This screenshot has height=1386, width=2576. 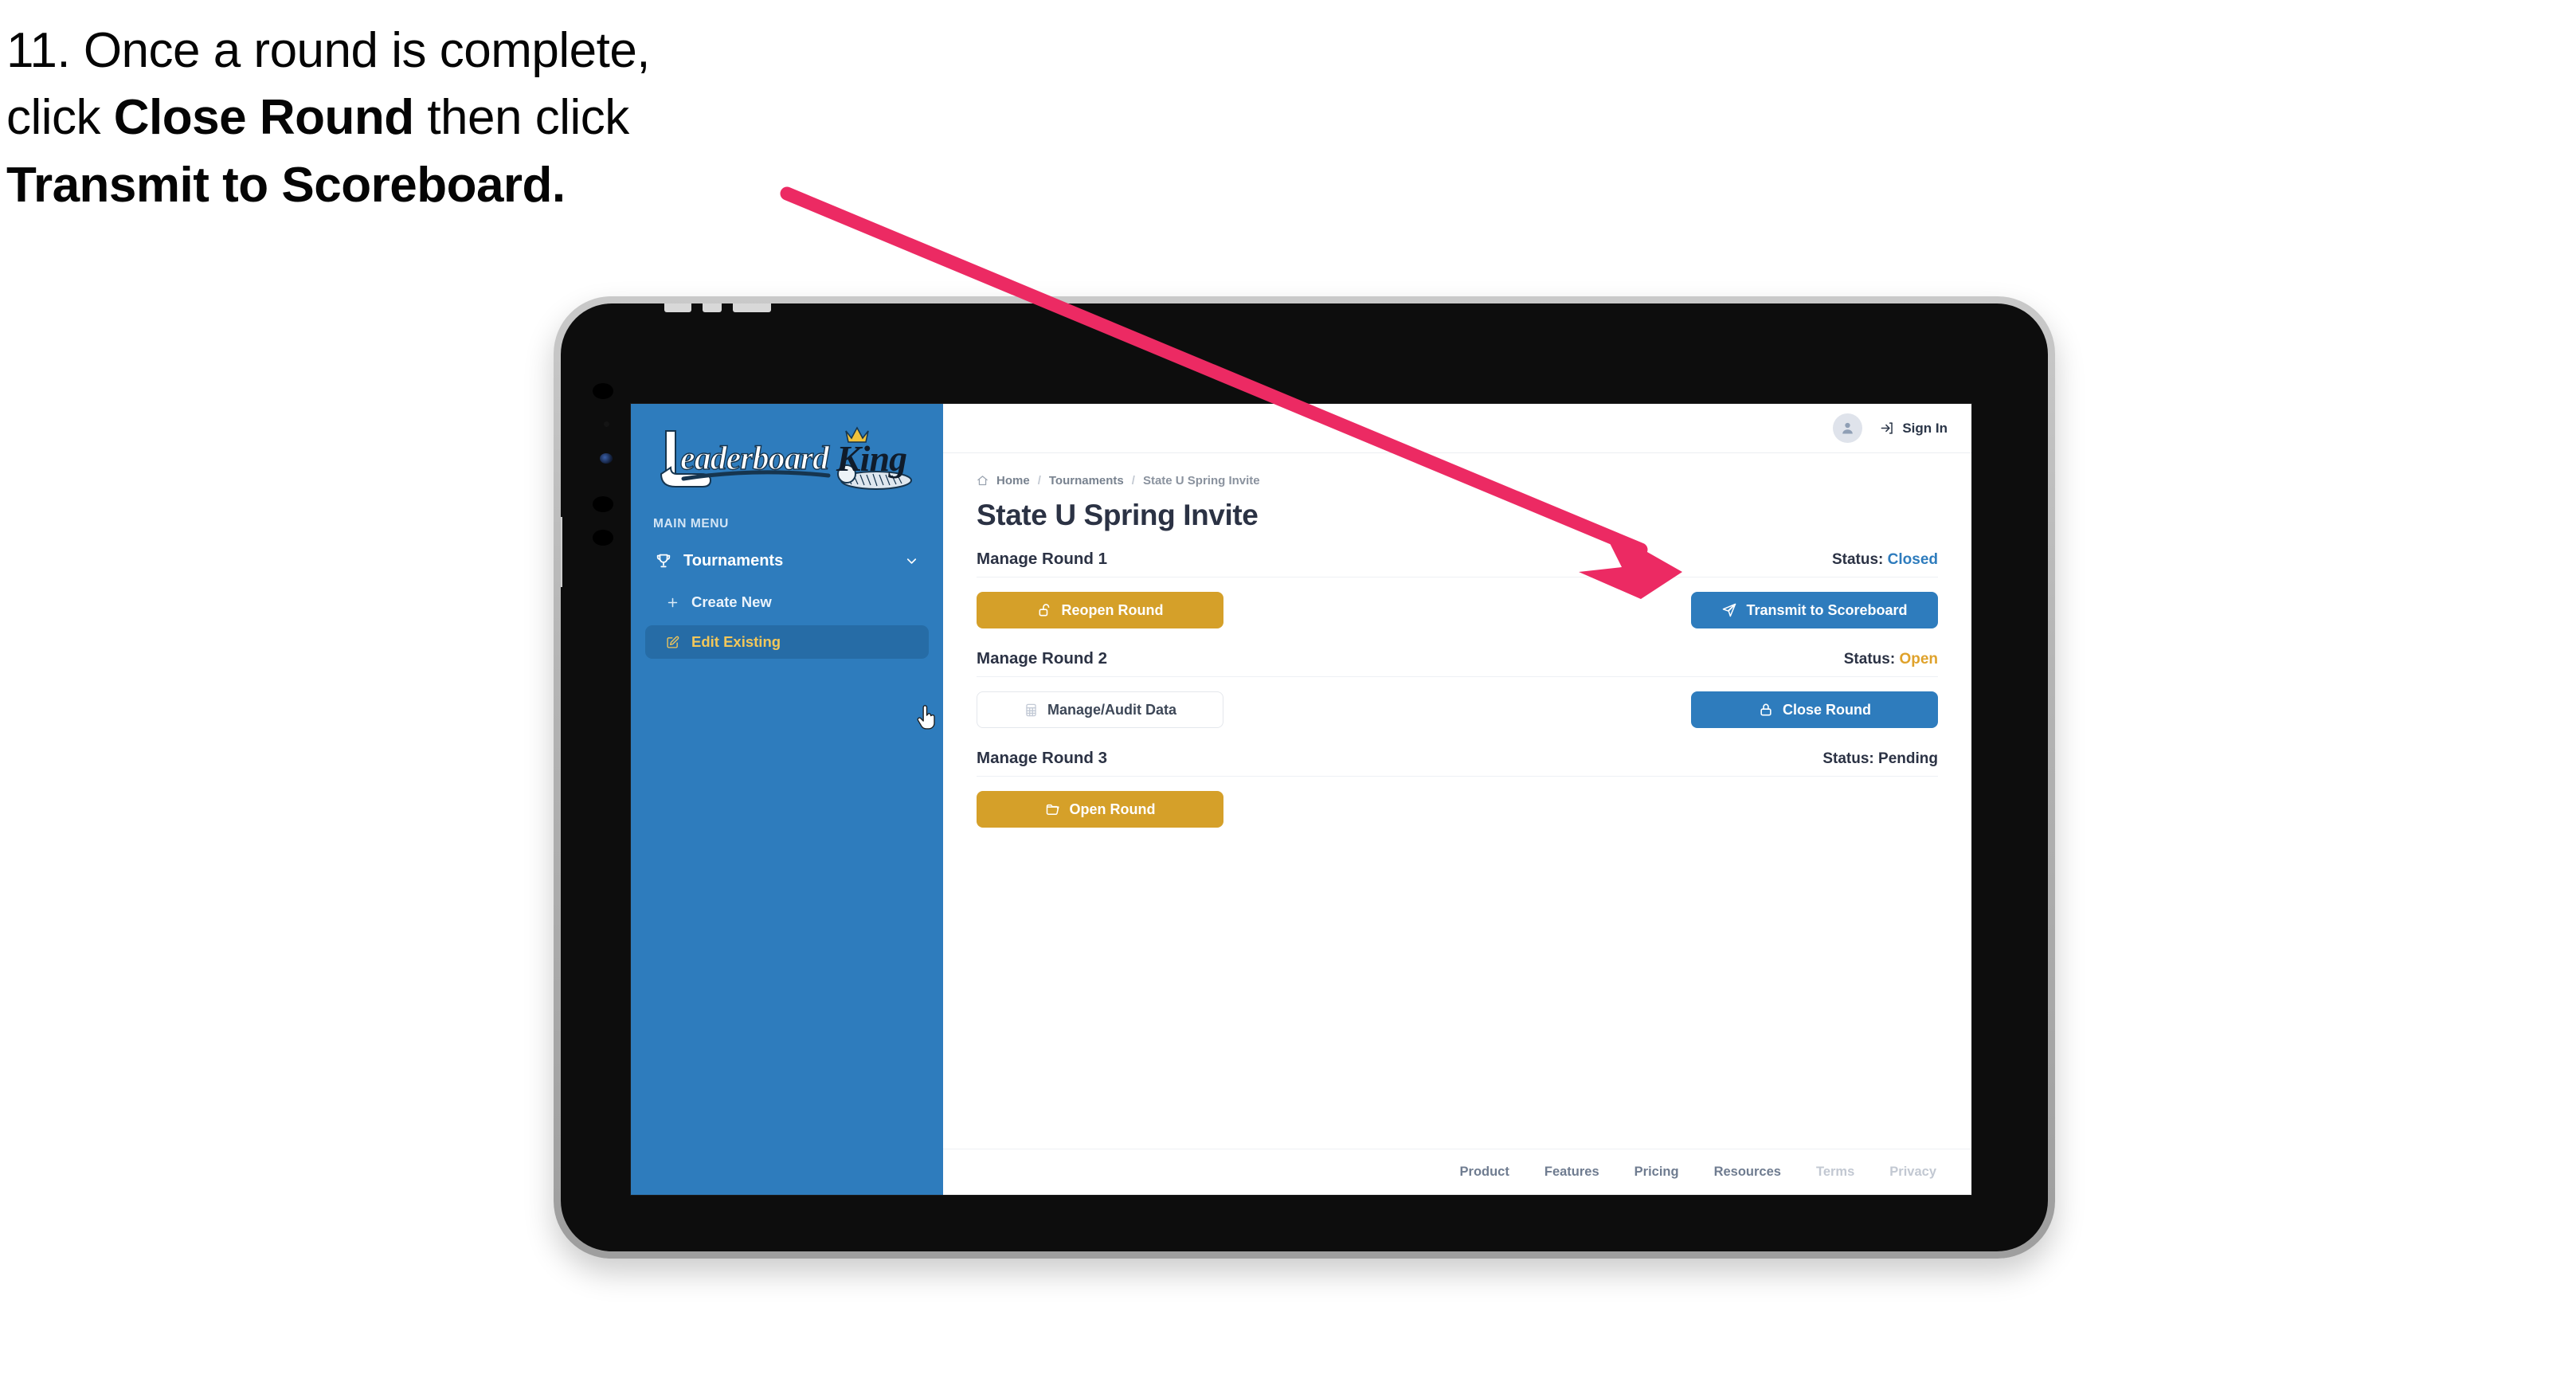 I want to click on round-1-status: Status: Closed, so click(x=1885, y=560).